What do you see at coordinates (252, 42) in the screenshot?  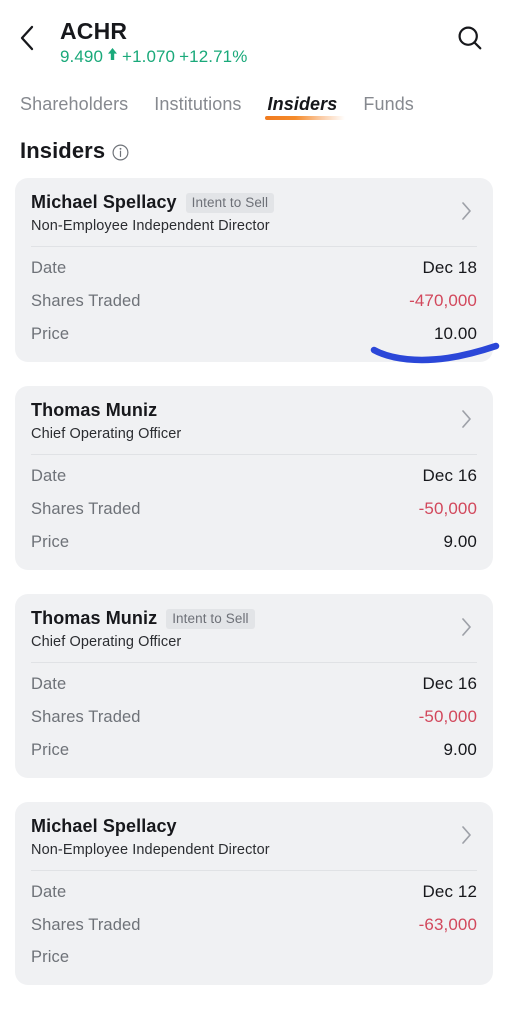 I see `ticker-block: ACHR 9.490 +1.070 +12.71%` at bounding box center [252, 42].